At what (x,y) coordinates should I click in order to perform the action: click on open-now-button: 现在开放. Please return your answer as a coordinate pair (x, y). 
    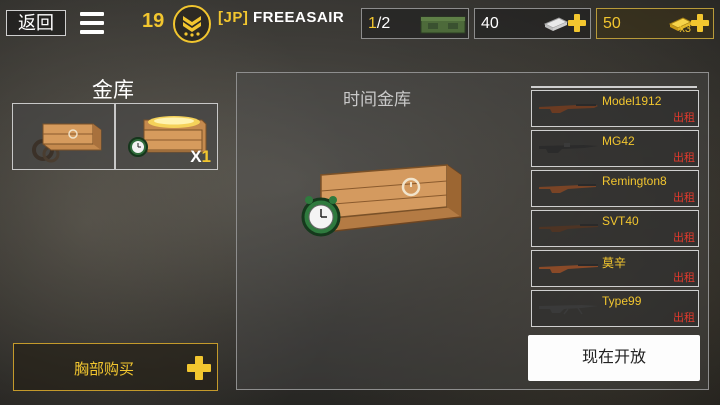
    Looking at the image, I should click on (614, 358).